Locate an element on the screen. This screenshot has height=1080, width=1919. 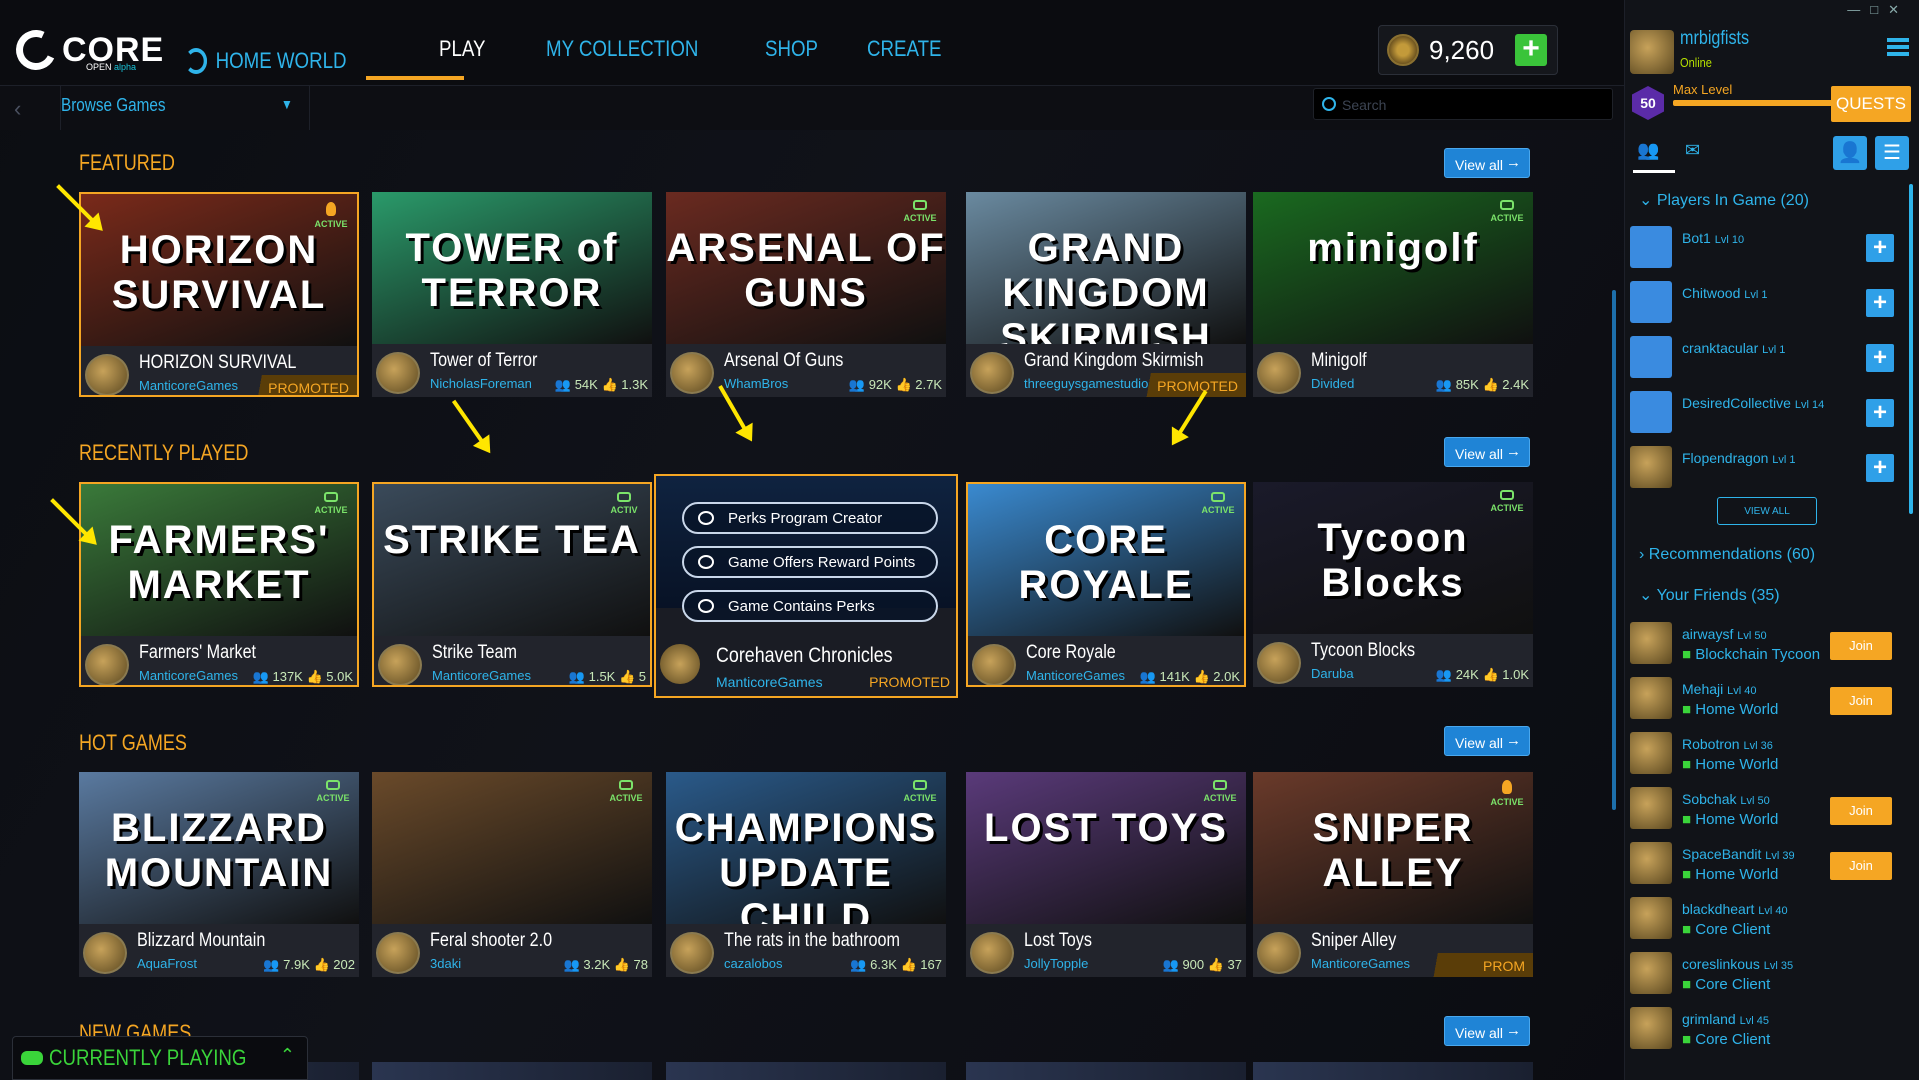
browse-games-dropdown: Browse Games ▼ is located at coordinates (185, 108).